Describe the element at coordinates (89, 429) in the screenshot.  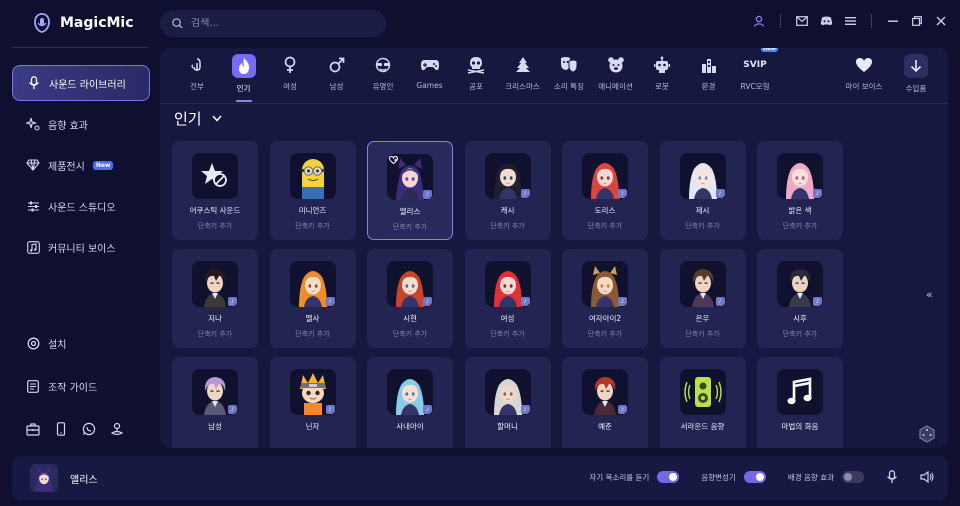
I see `whatsapp-icon` at that location.